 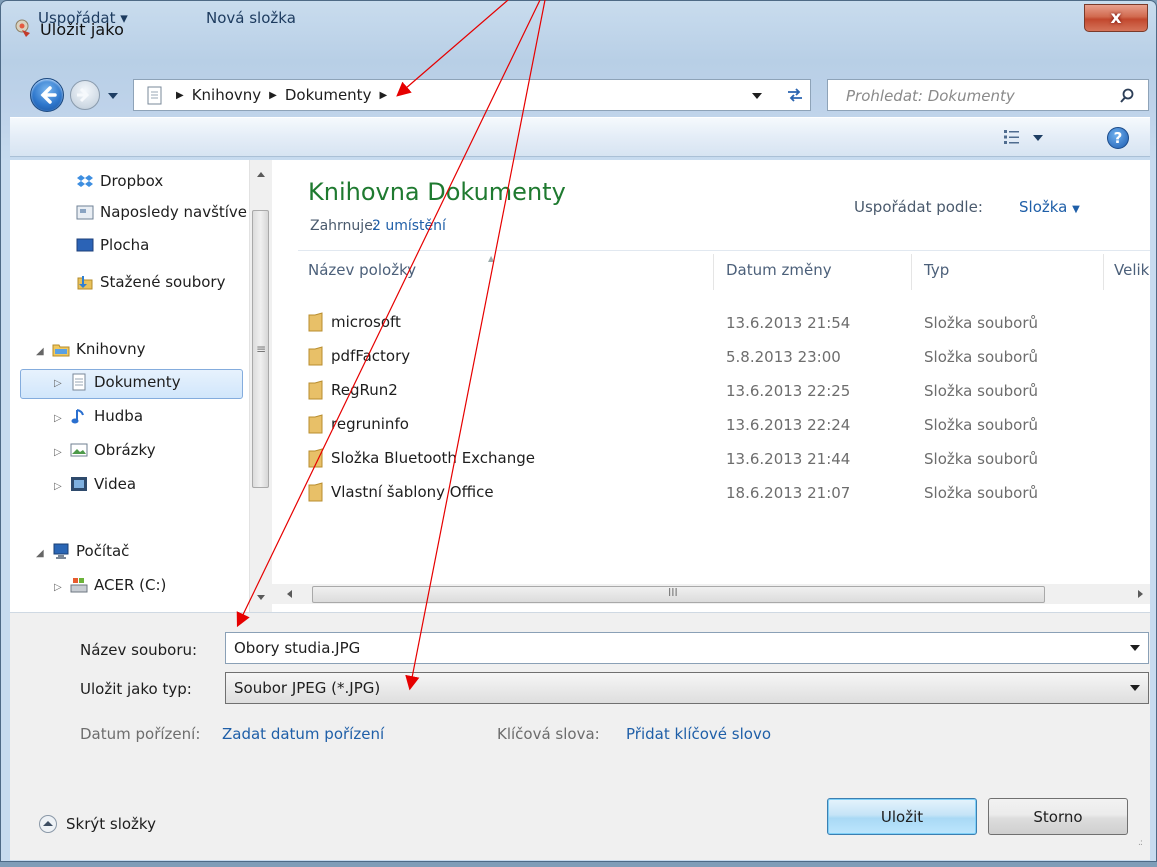 I want to click on sidebar-item-computer: Počítač, so click(x=90, y=551).